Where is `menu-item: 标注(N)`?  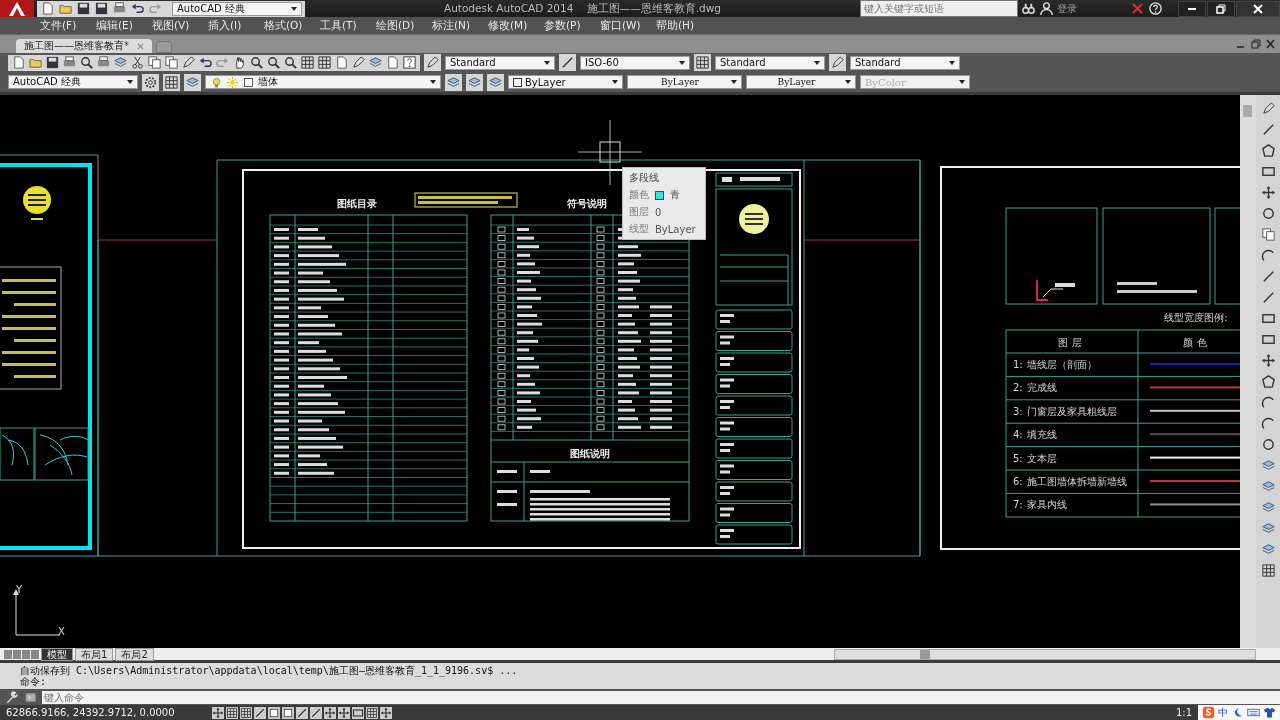 menu-item: 标注(N) is located at coordinates (460, 25).